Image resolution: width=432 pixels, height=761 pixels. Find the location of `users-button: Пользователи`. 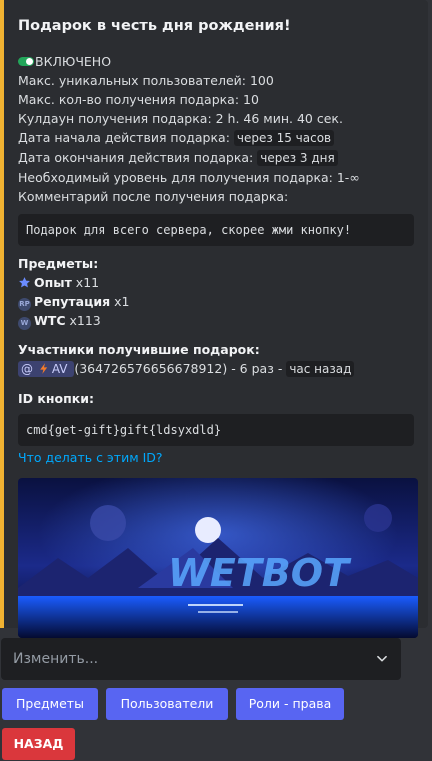

users-button: Пользователи is located at coordinates (167, 704).